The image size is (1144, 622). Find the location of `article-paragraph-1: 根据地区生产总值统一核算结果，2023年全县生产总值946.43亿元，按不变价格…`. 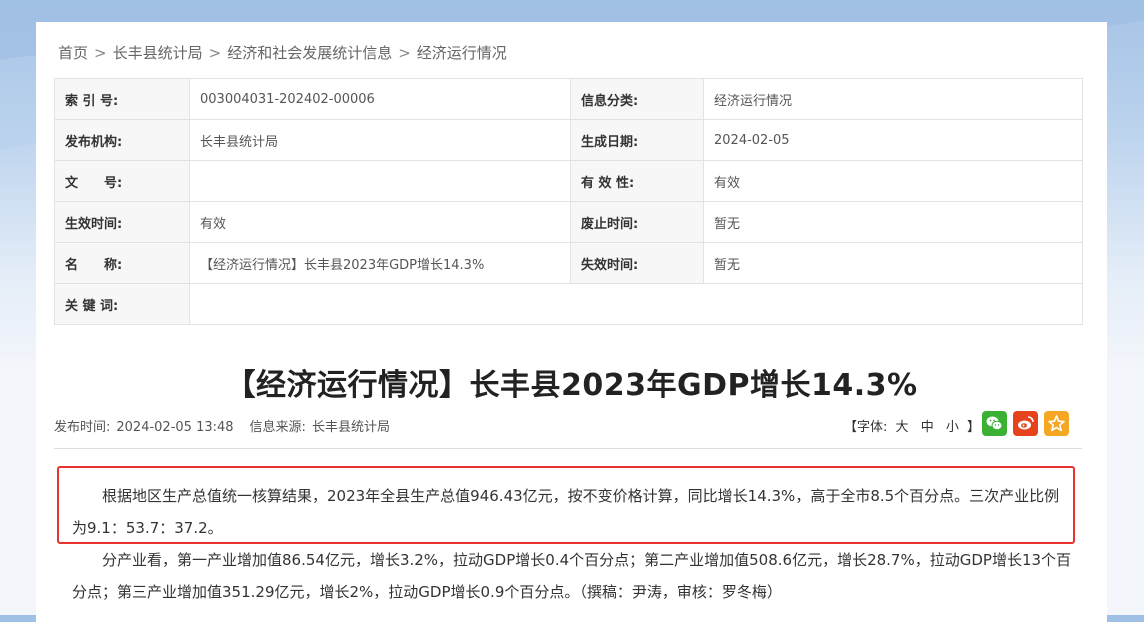

article-paragraph-1: 根据地区生产总值统一核算结果，2023年全县生产总值946.43亿元，按不变价格… is located at coordinates (566, 512).